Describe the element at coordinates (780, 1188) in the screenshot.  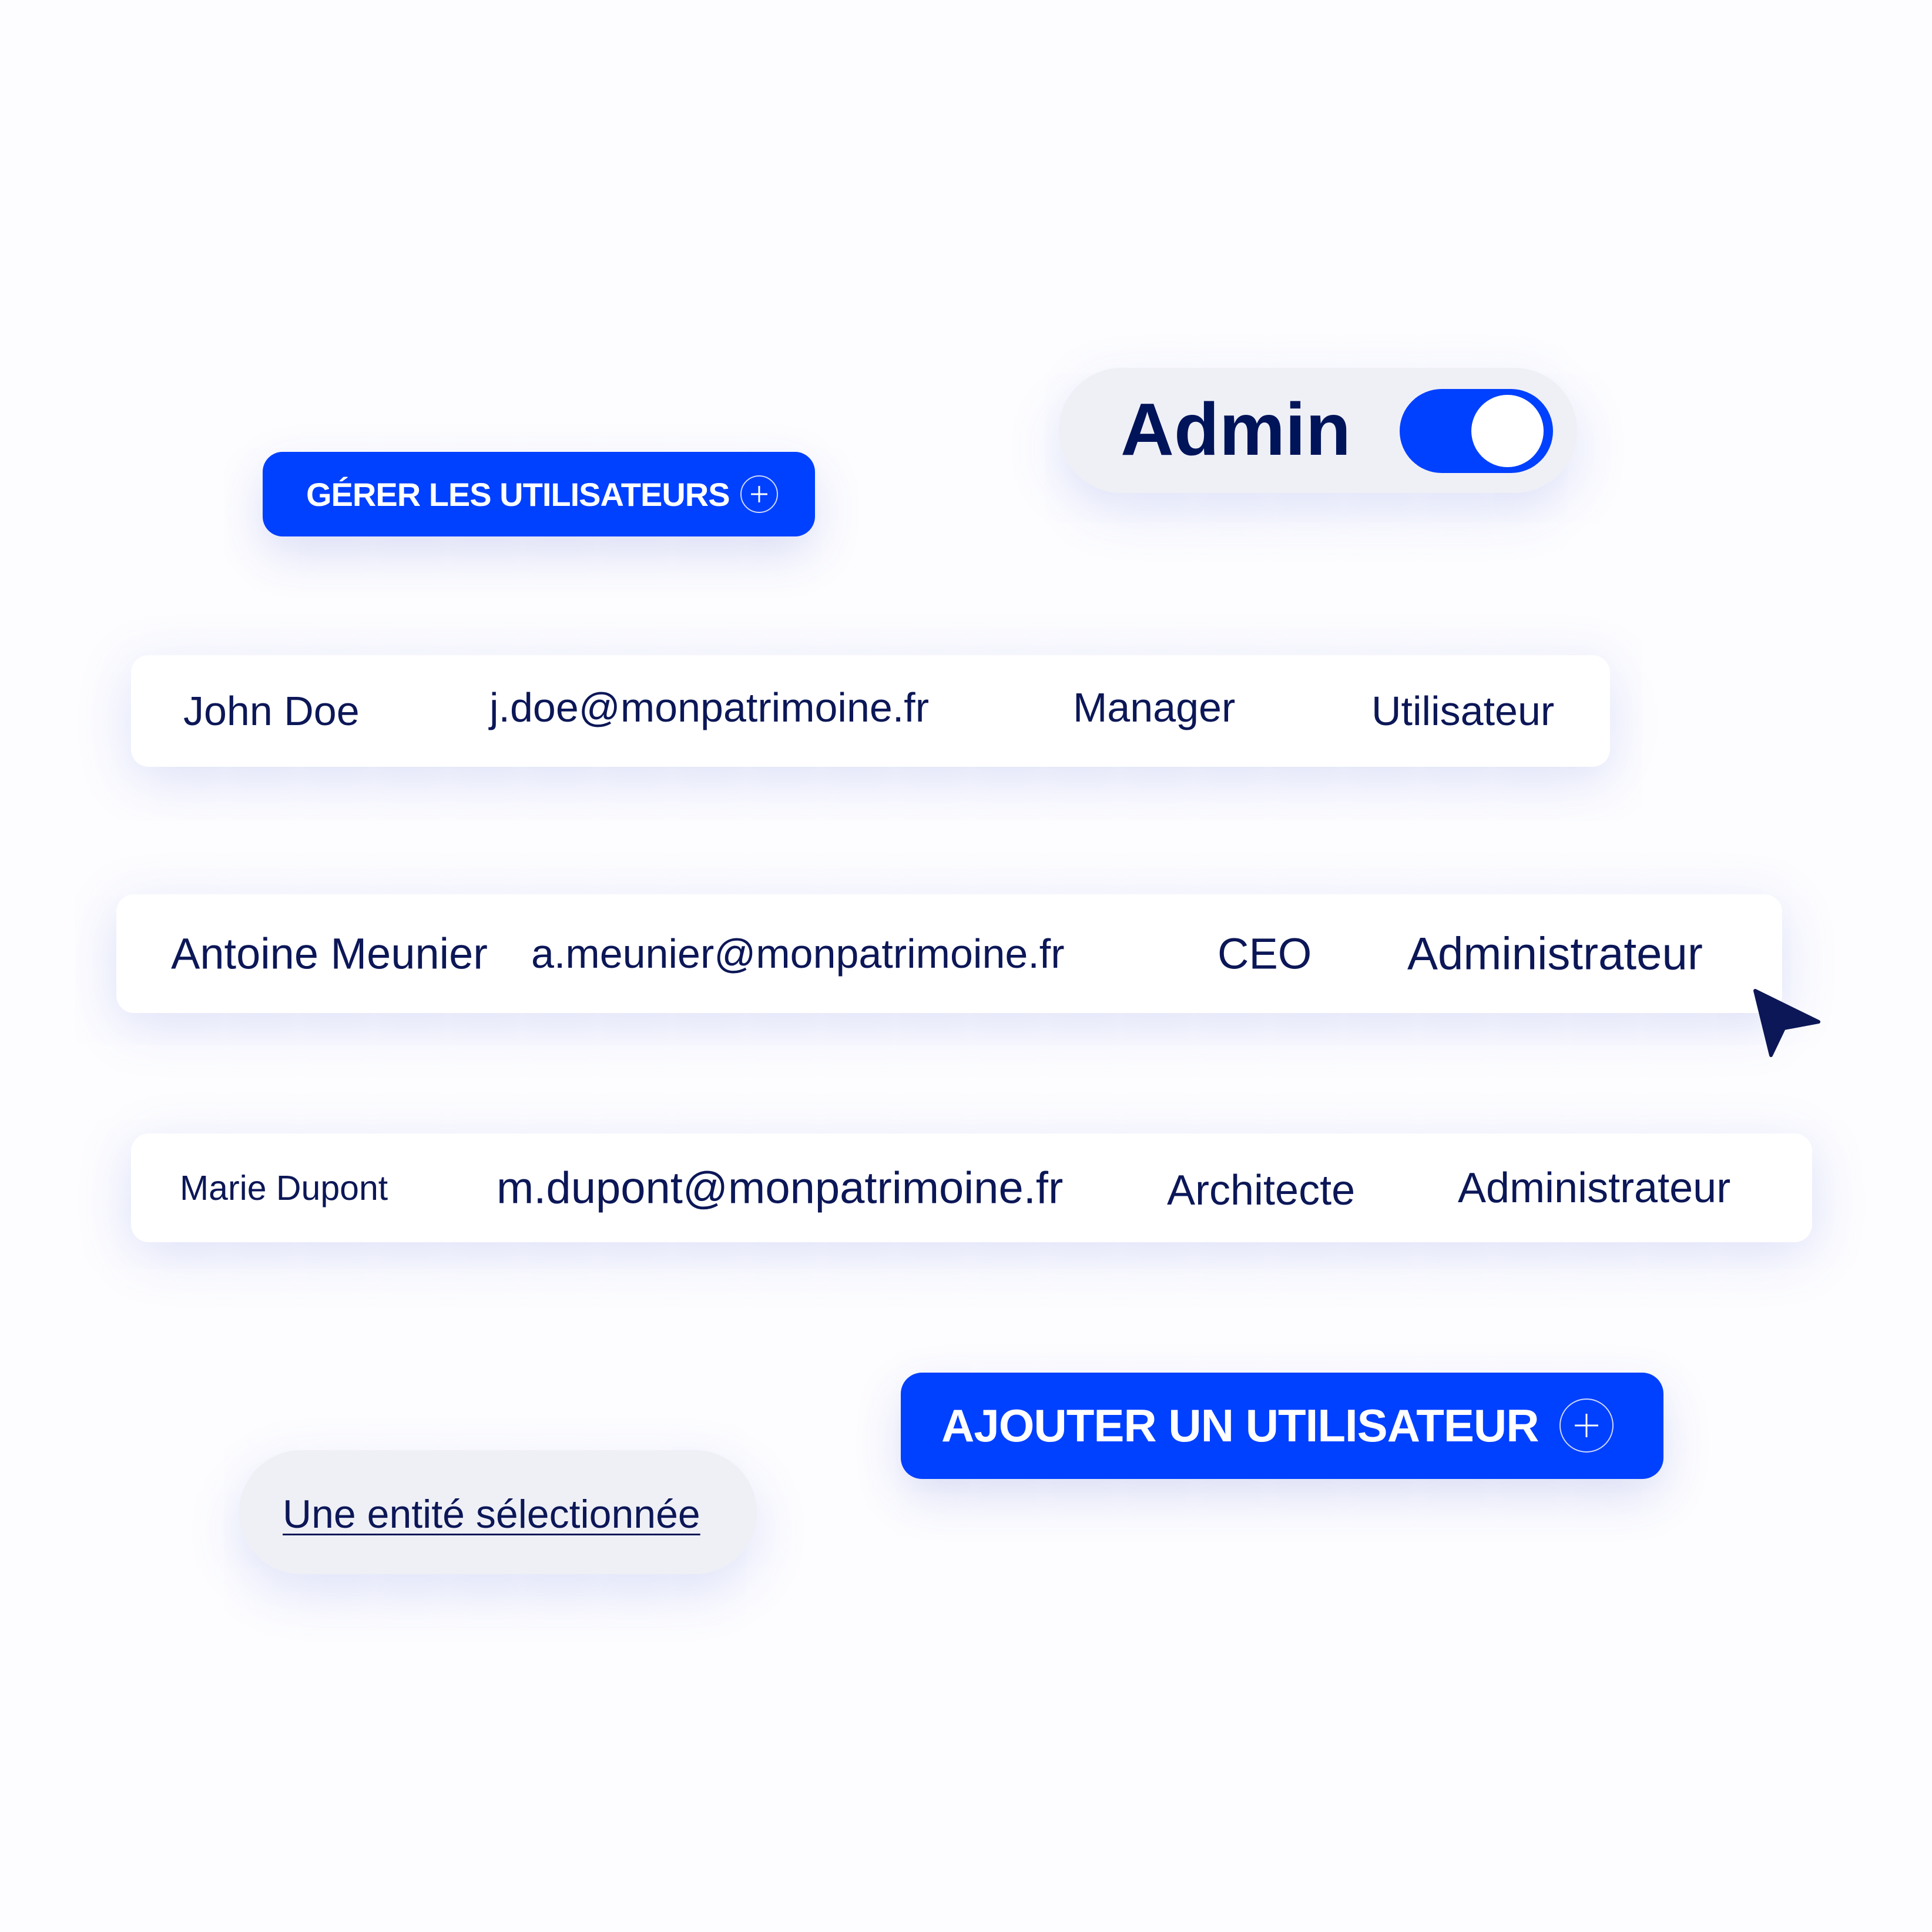
I see `user-email: m.dupont@monpatrimoine.fr` at that location.